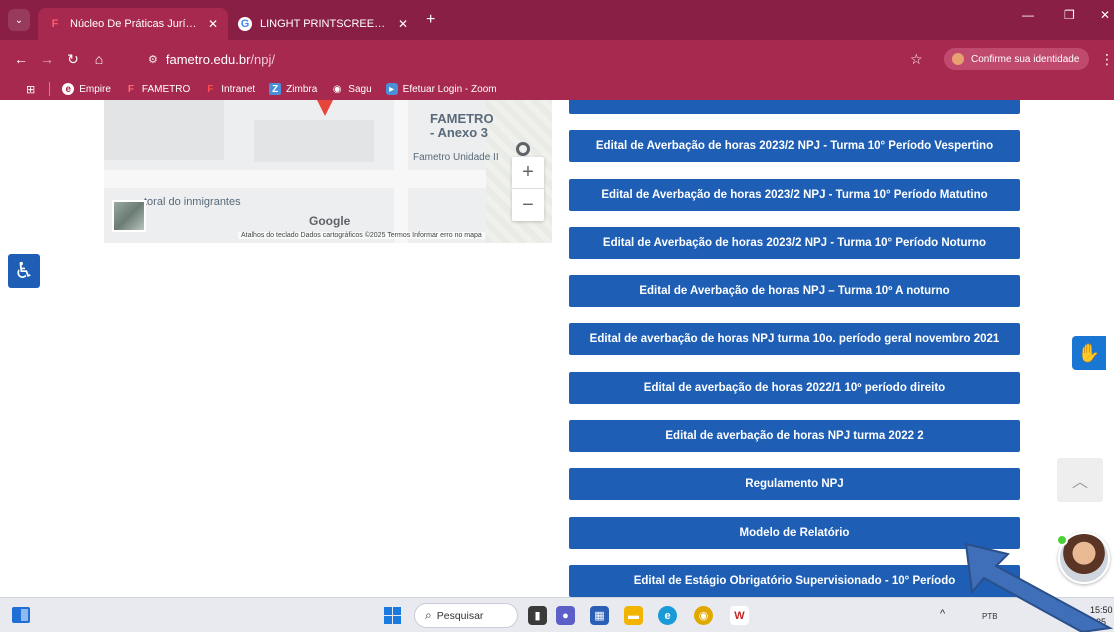 This screenshot has width=1114, height=632. What do you see at coordinates (275, 89) in the screenshot?
I see `zimbra-icon: Z` at bounding box center [275, 89].